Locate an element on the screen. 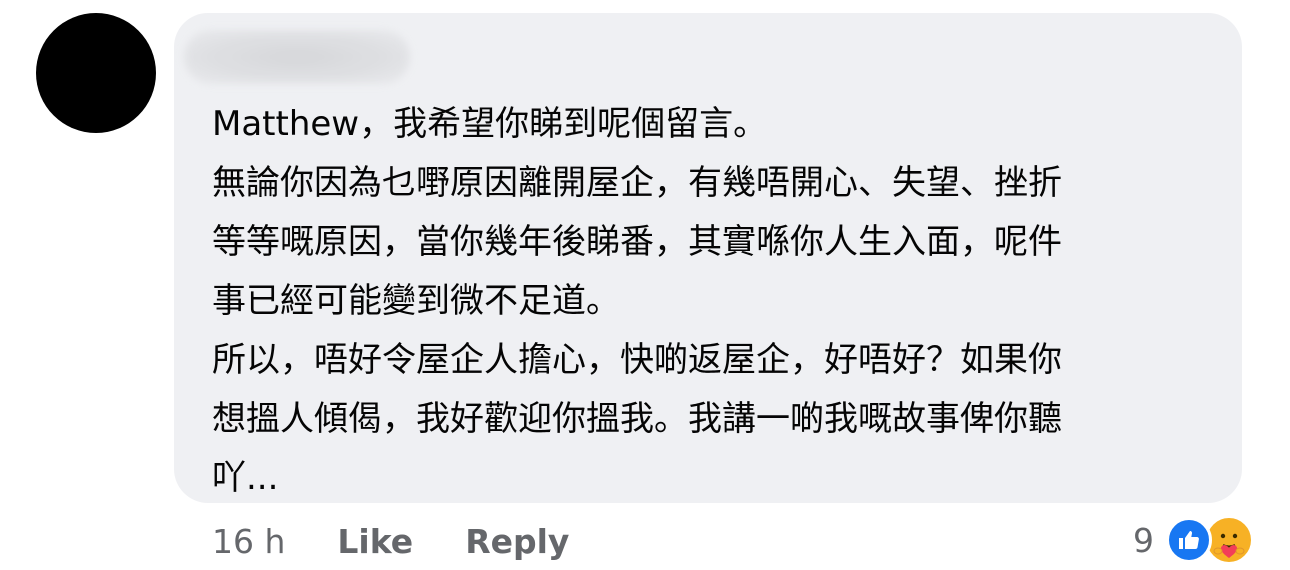 Image resolution: width=1290 pixels, height=570 pixels. comment-line: 想搵人傾偈，我好歡迎你搵我。我講一啲我嘅故事俾你聽 is located at coordinates (637, 419).